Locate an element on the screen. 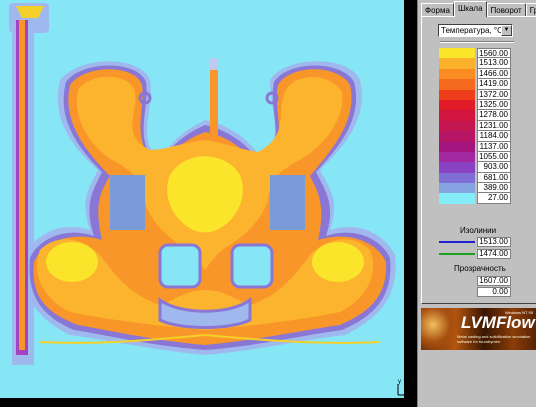 Image resolution: width=536 pixels, height=407 pixels. isoline-1-value: 1513.00 is located at coordinates (494, 242).